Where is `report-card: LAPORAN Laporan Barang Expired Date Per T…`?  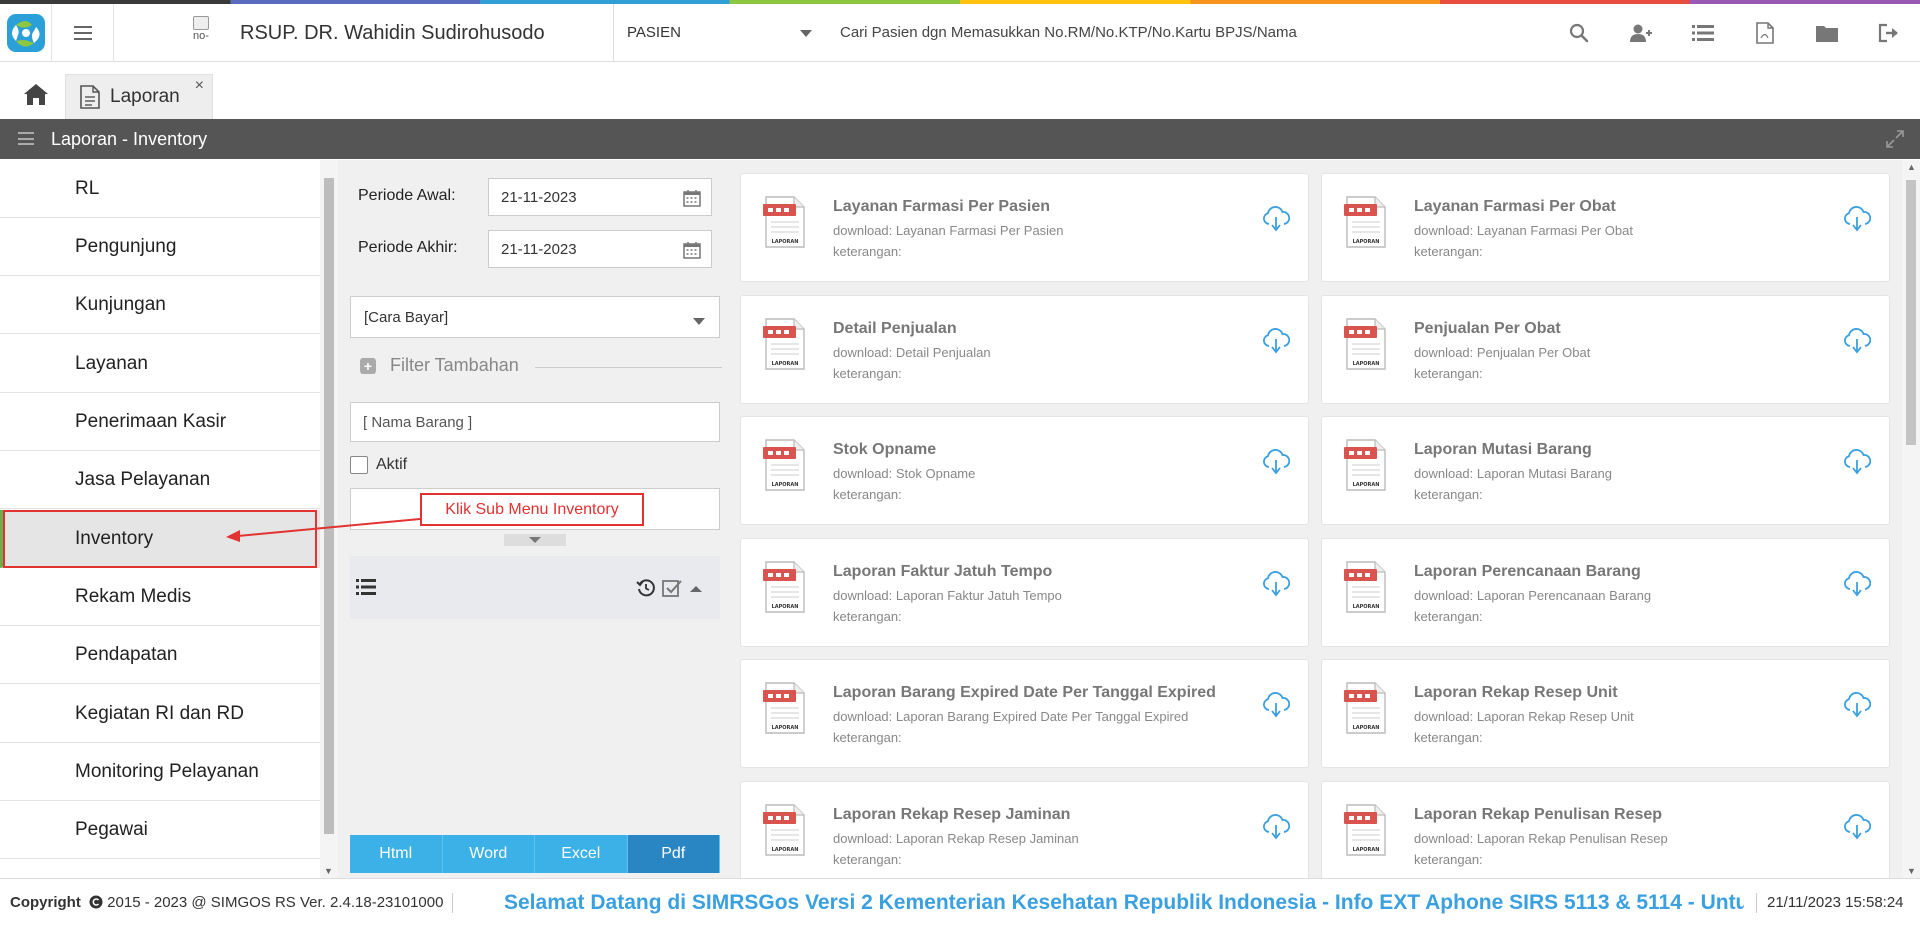 report-card: LAPORAN Laporan Barang Expired Date Per T… is located at coordinates (1024, 713).